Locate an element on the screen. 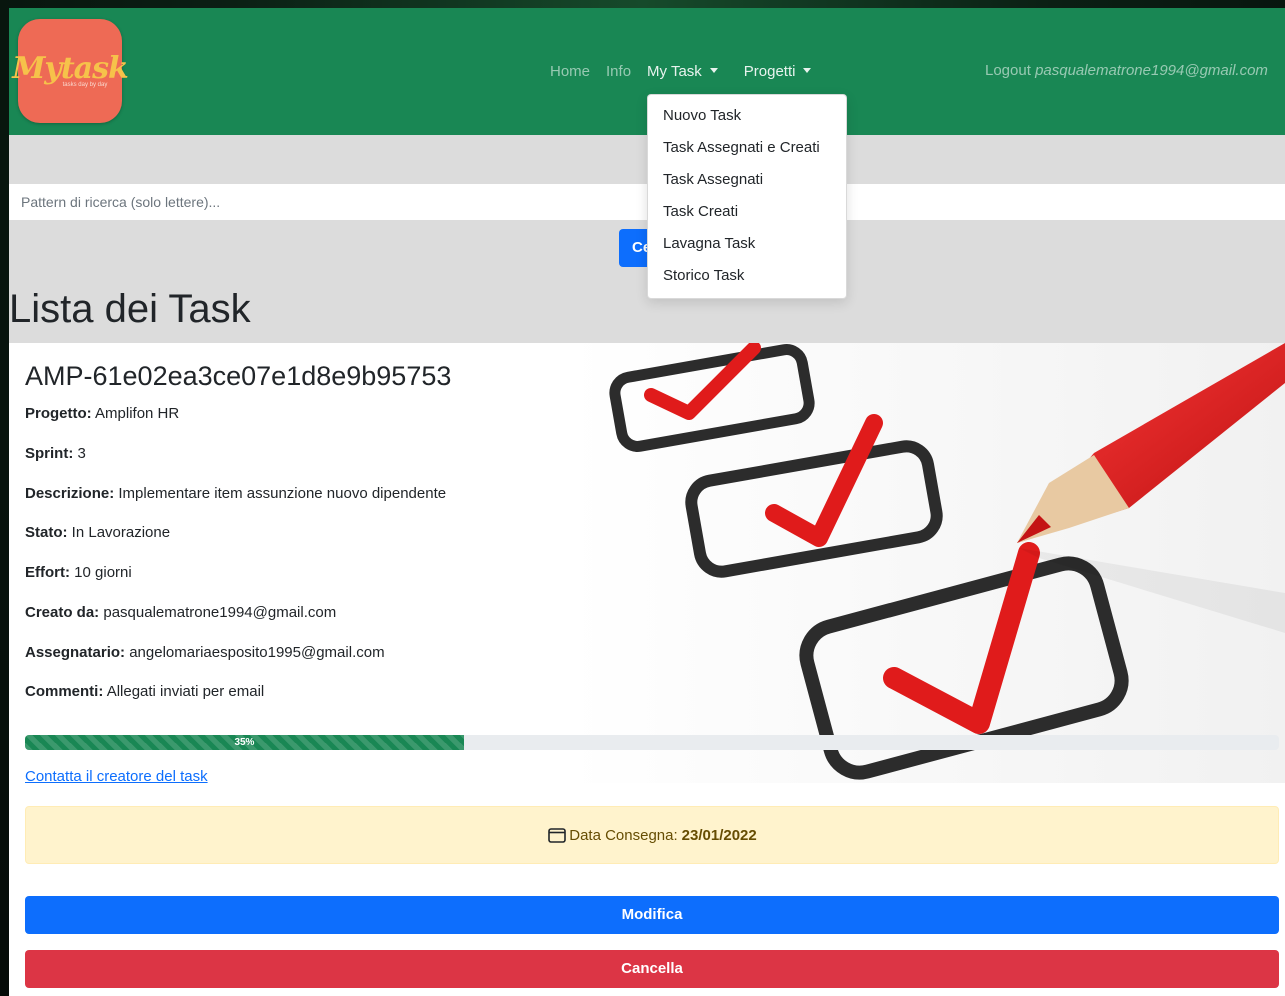 Image resolution: width=1285 pixels, height=996 pixels. progress-bar: 35% is located at coordinates (244, 742).